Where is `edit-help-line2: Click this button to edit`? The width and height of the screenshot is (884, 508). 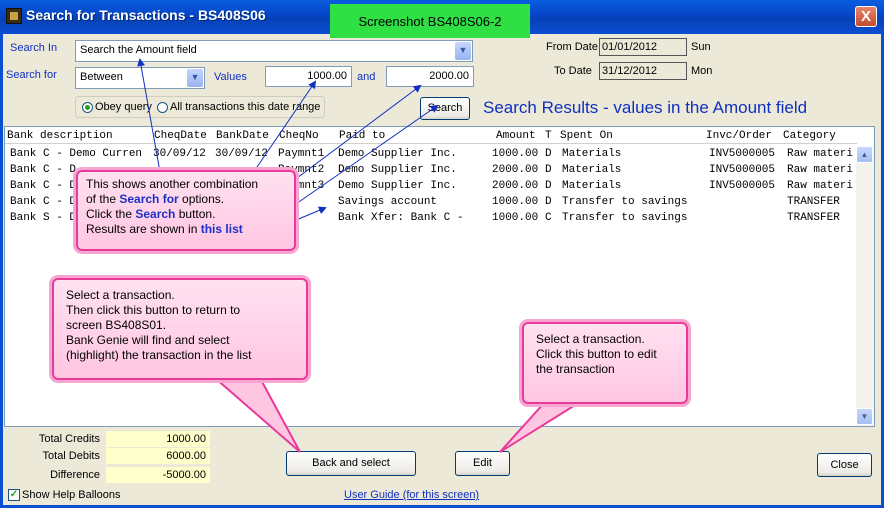
edit-help-line2: Click this button to edit is located at coordinates (596, 354).